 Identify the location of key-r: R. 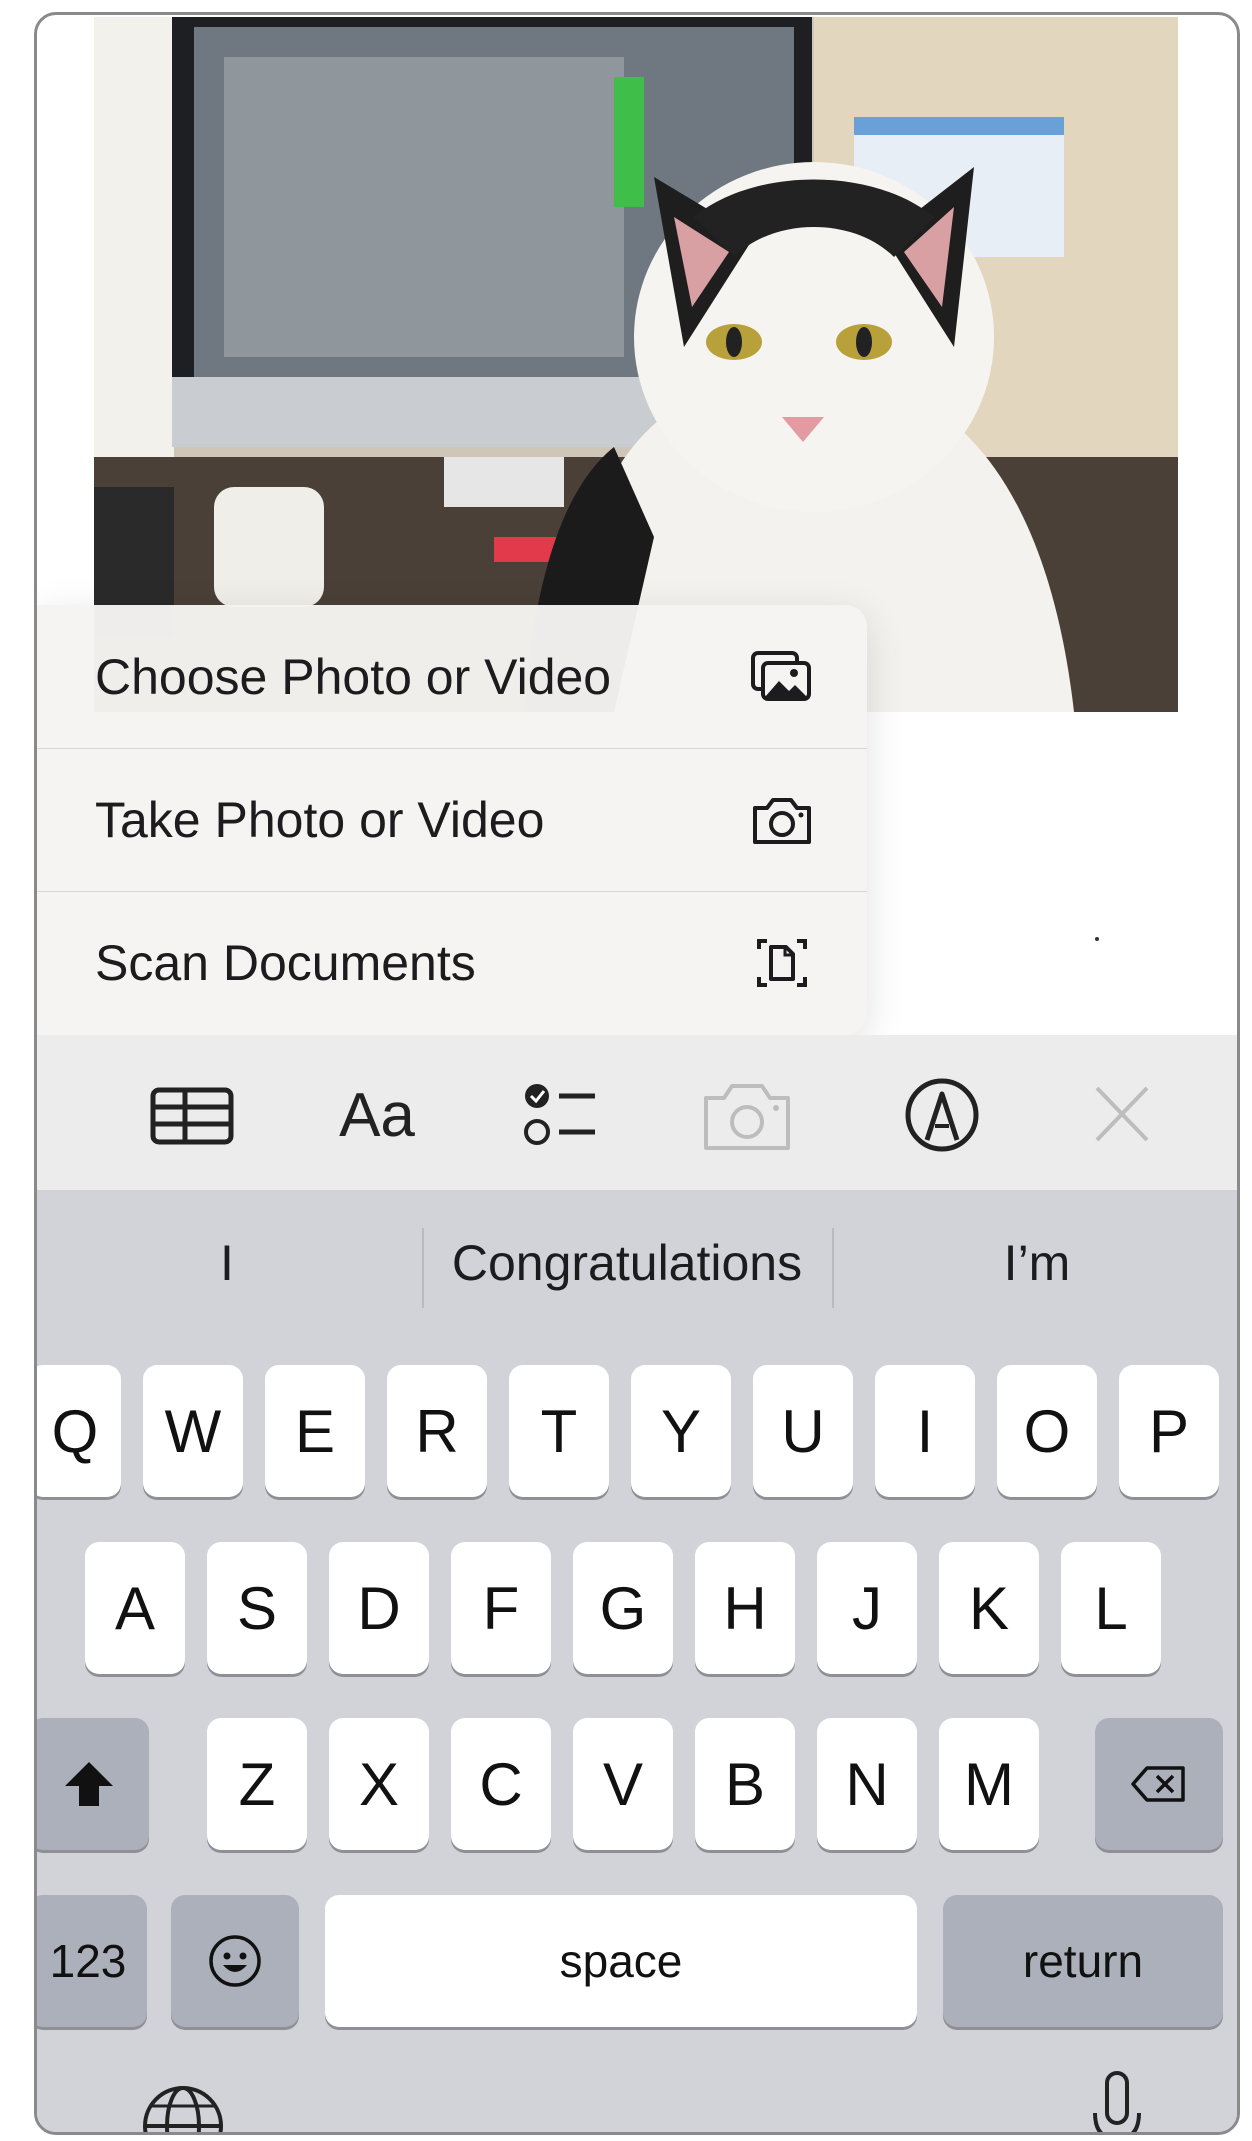
(437, 1431).